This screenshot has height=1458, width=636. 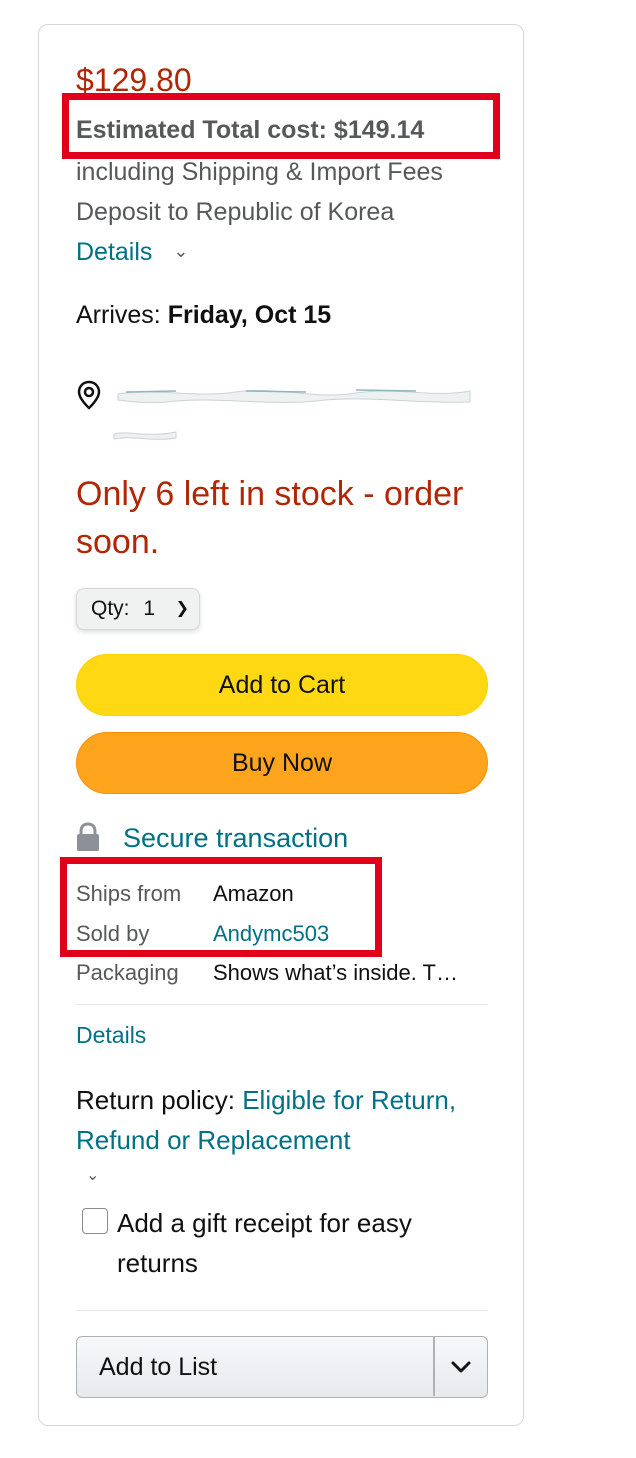 I want to click on quantity-label: Qty:, so click(x=110, y=608).